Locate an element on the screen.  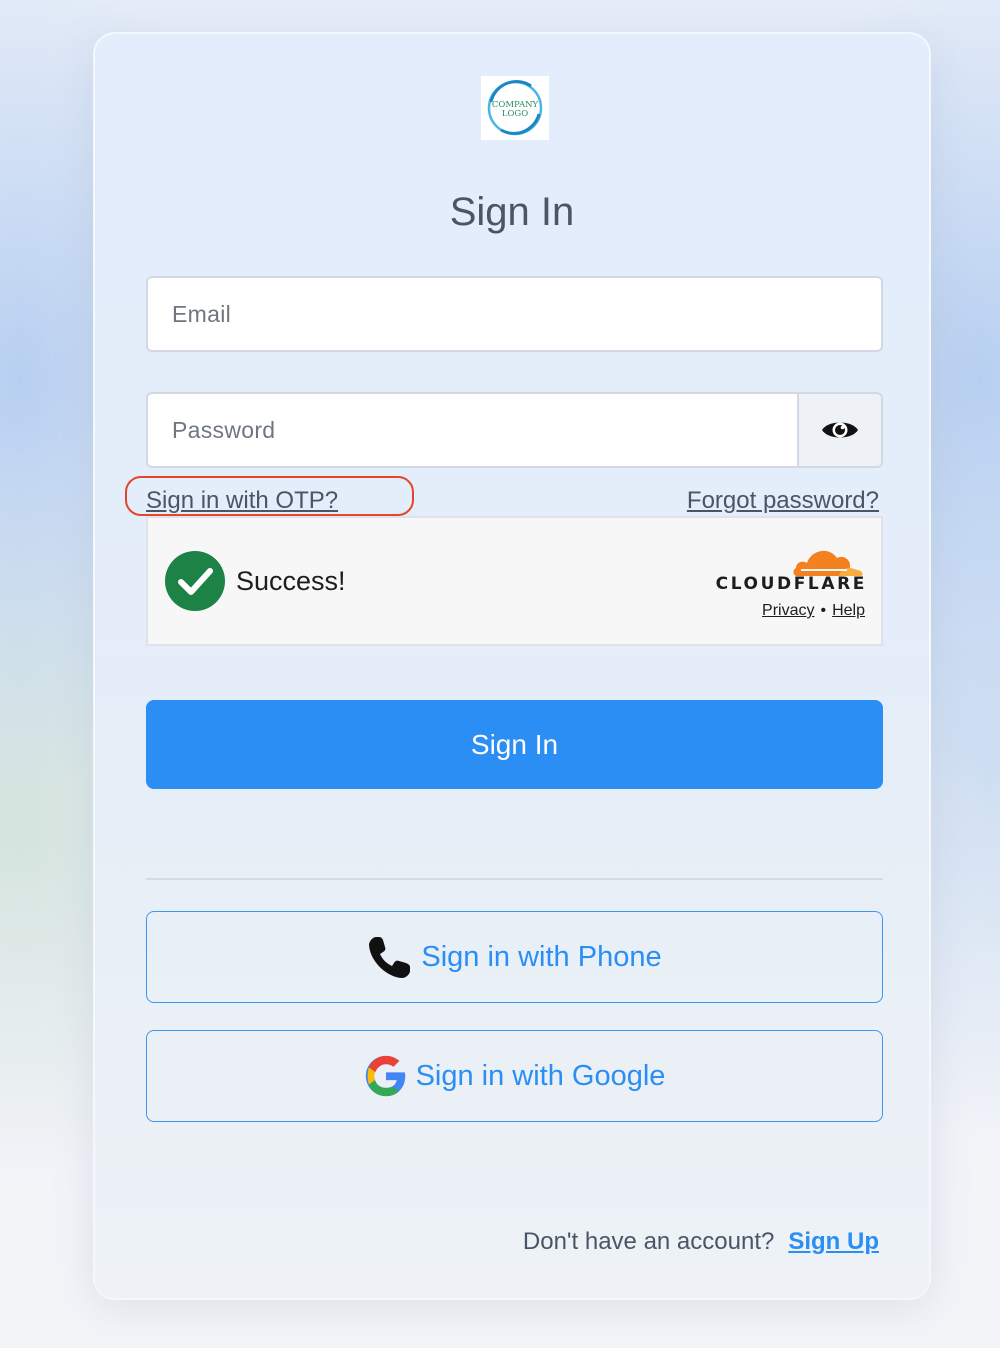
phone-icon is located at coordinates (390, 957).